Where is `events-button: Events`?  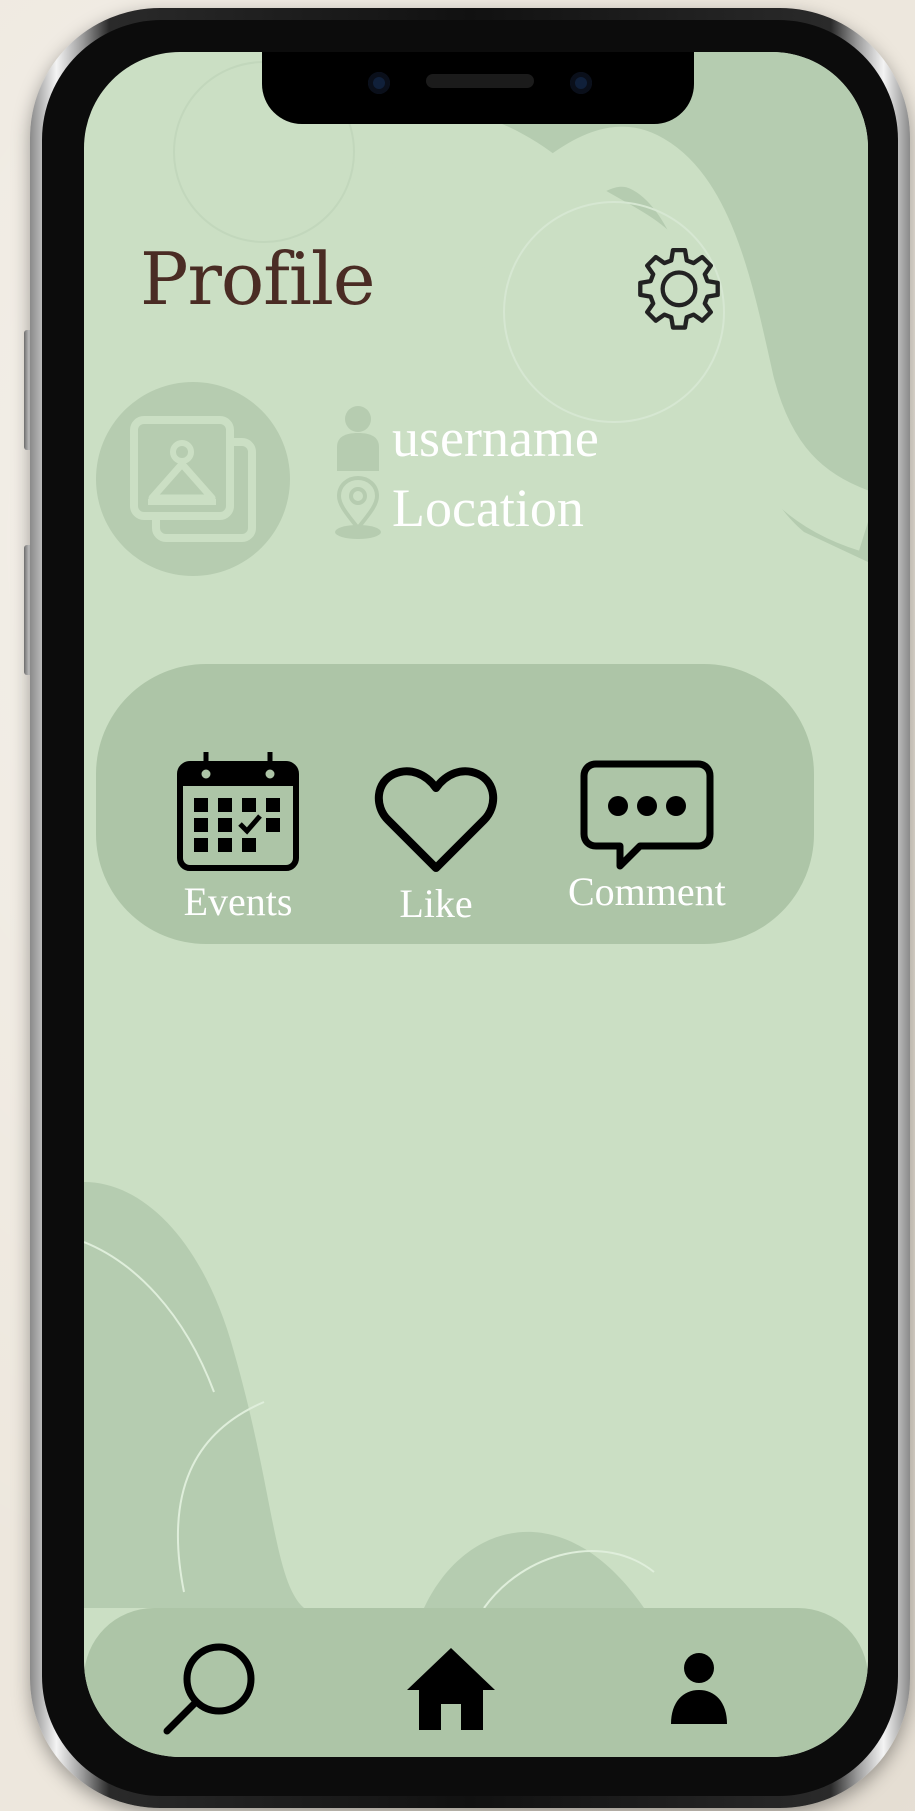
events-button: Events is located at coordinates (238, 838).